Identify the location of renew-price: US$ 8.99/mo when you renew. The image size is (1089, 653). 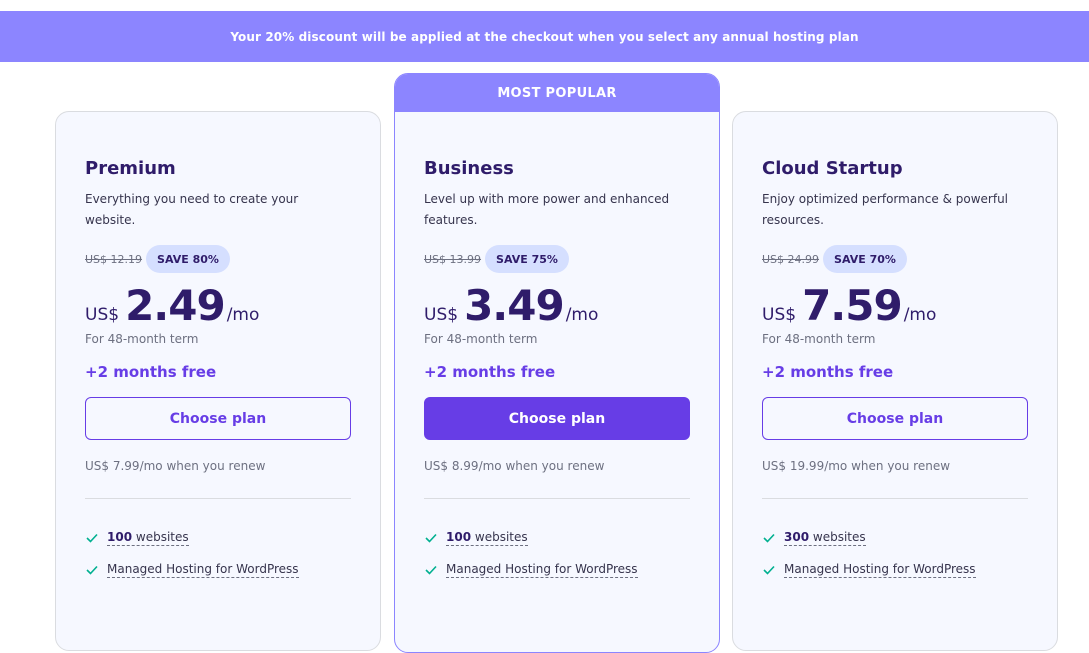
(514, 466).